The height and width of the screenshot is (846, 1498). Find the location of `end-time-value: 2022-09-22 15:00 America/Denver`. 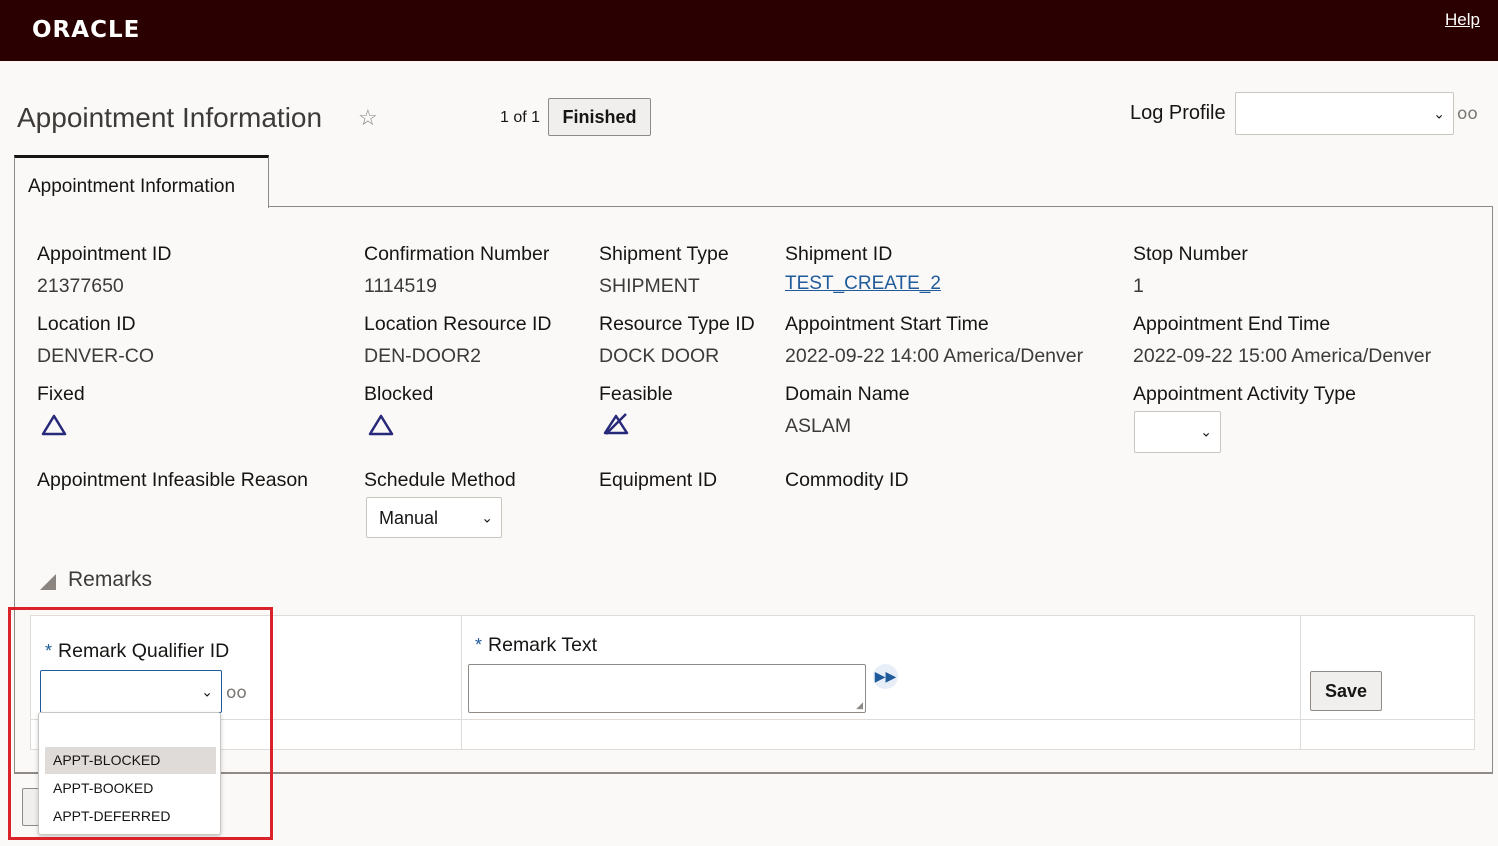

end-time-value: 2022-09-22 15:00 America/Denver is located at coordinates (1282, 356).